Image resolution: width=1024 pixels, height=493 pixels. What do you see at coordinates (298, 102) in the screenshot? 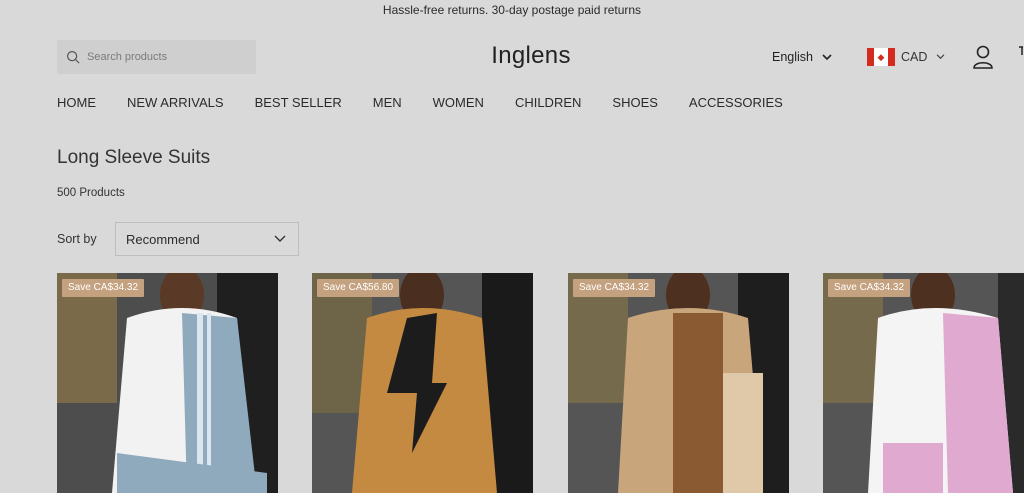
I see `nav-best-seller: BEST SELLER` at bounding box center [298, 102].